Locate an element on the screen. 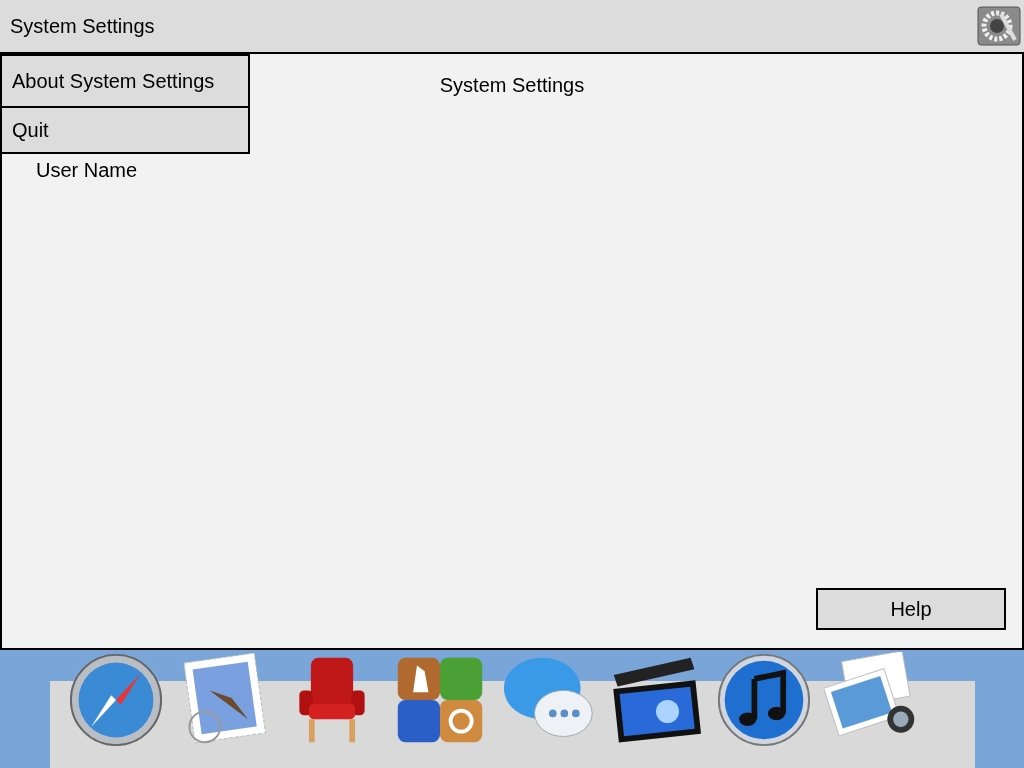  user-name: User Name is located at coordinates (87, 170).